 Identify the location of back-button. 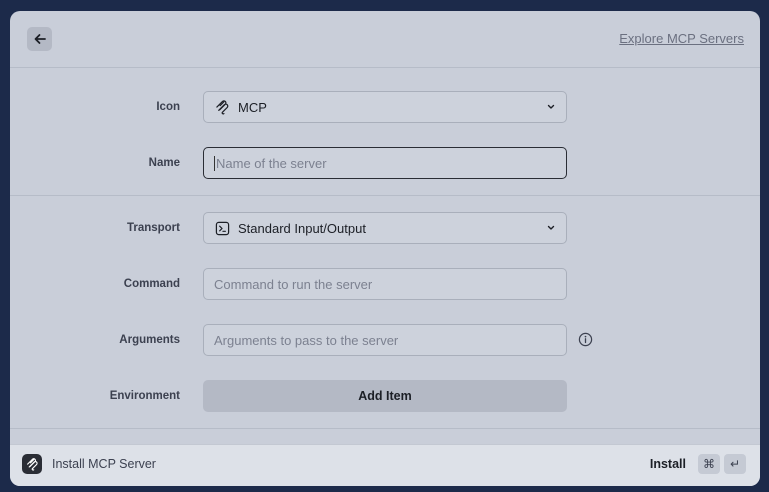
(39, 39).